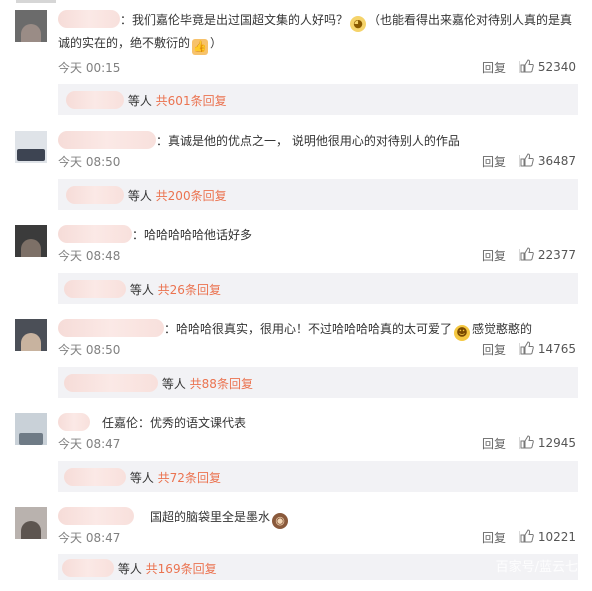  I want to click on comment-time: 今天 00:15, so click(89, 68).